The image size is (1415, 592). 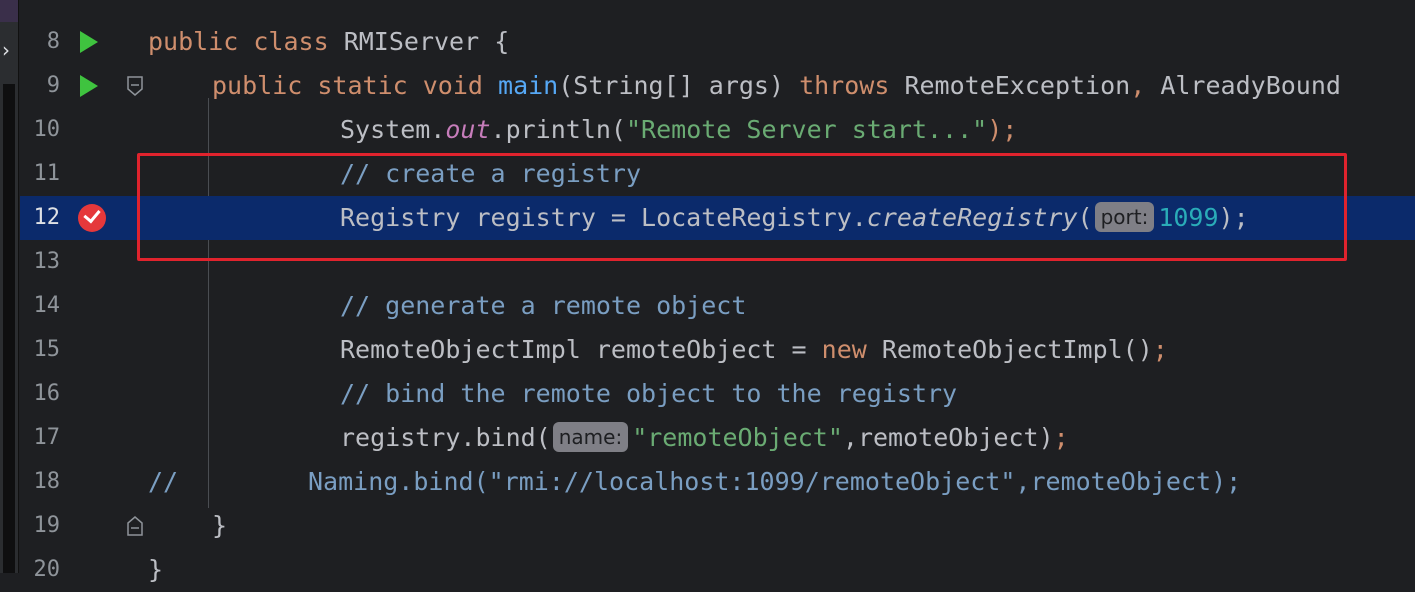 I want to click on code-line: 14 // generate a remote object, so click(x=717, y=306).